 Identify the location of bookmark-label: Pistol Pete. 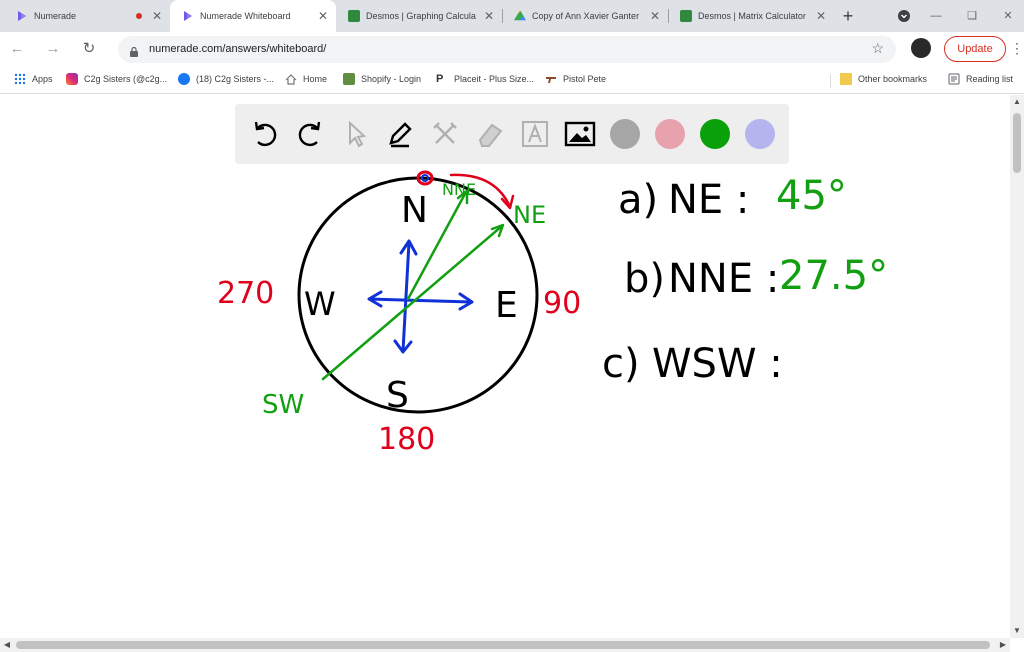
(585, 79).